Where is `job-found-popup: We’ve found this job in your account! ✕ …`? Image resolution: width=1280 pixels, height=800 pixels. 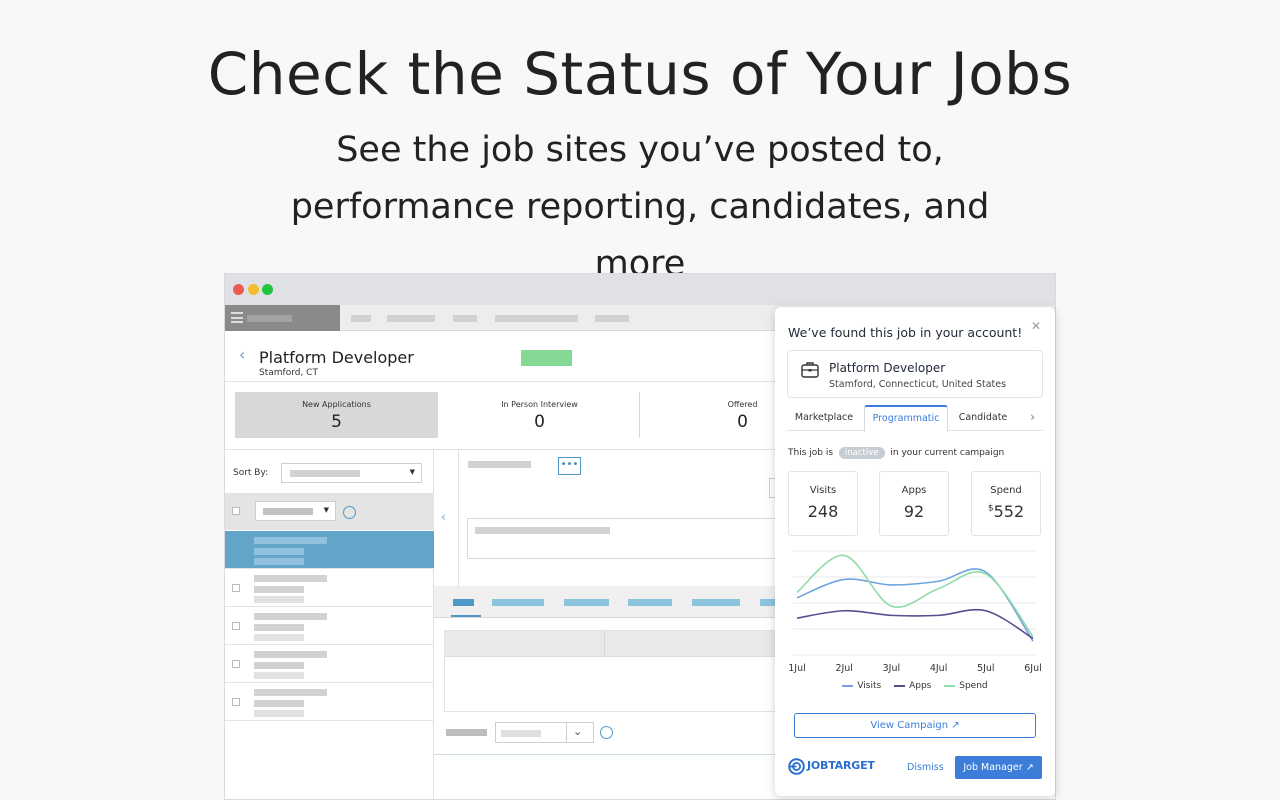 job-found-popup: We’ve found this job in your account! ✕ … is located at coordinates (915, 551).